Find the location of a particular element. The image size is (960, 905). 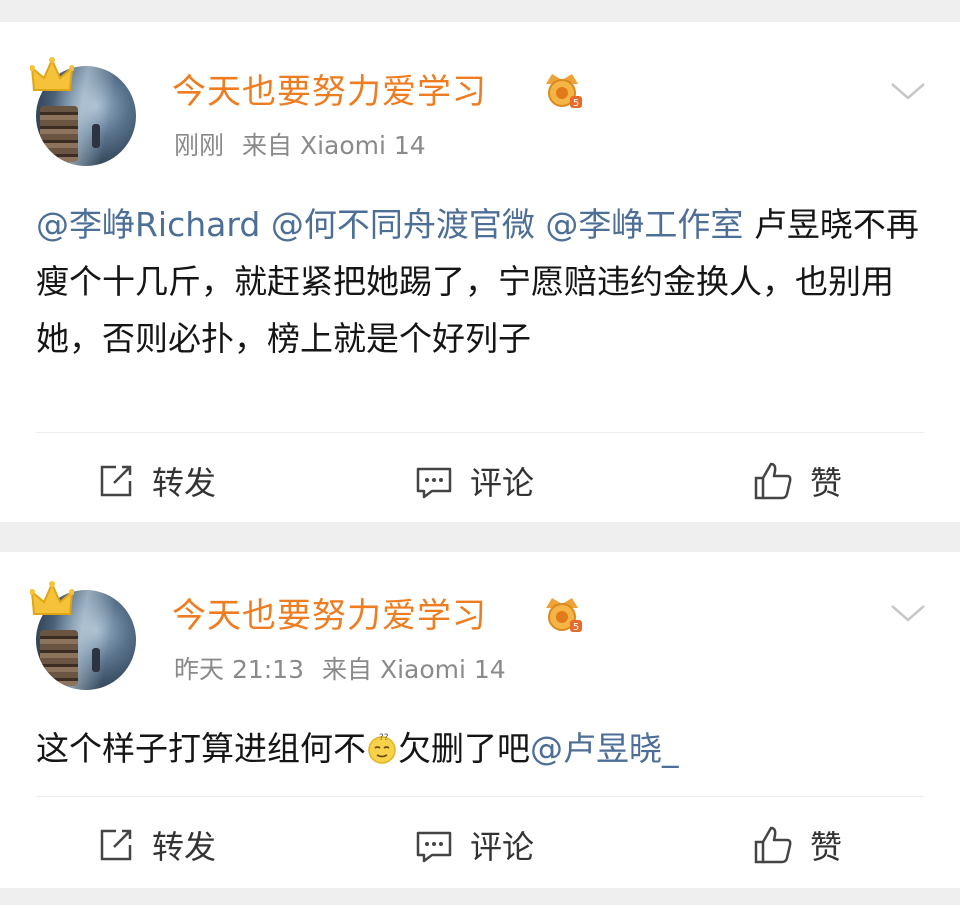

post-meta: 昨天 21:13 来自 Xiaomi 14 is located at coordinates (349, 668).